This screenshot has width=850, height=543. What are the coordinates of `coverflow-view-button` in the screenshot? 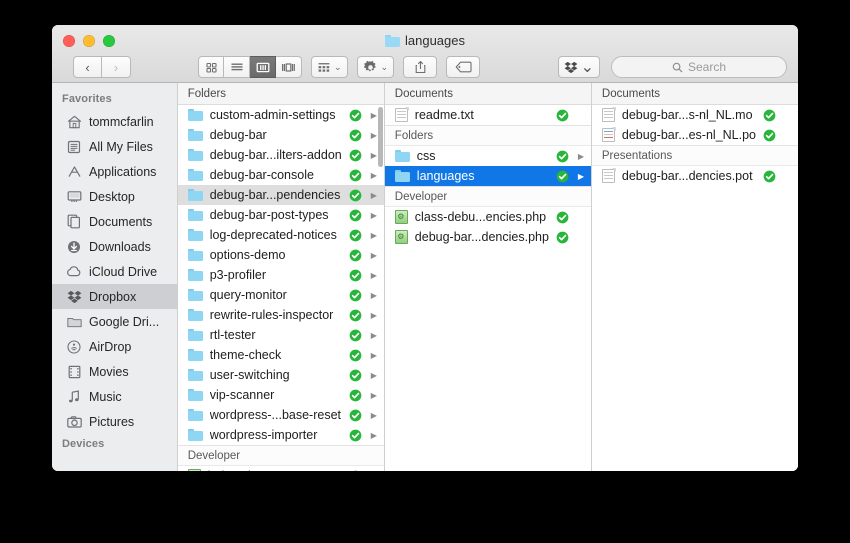 It's located at (289, 67).